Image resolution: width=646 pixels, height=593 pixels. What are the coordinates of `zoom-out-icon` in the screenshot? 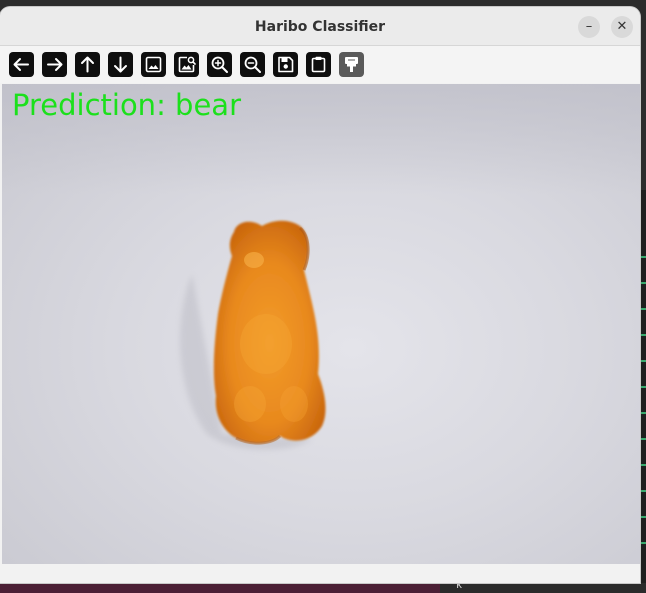 It's located at (252, 64).